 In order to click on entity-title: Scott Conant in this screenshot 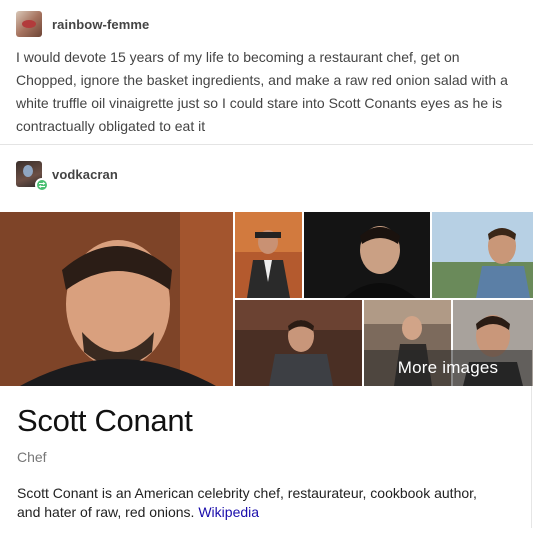, I will do `click(105, 420)`.